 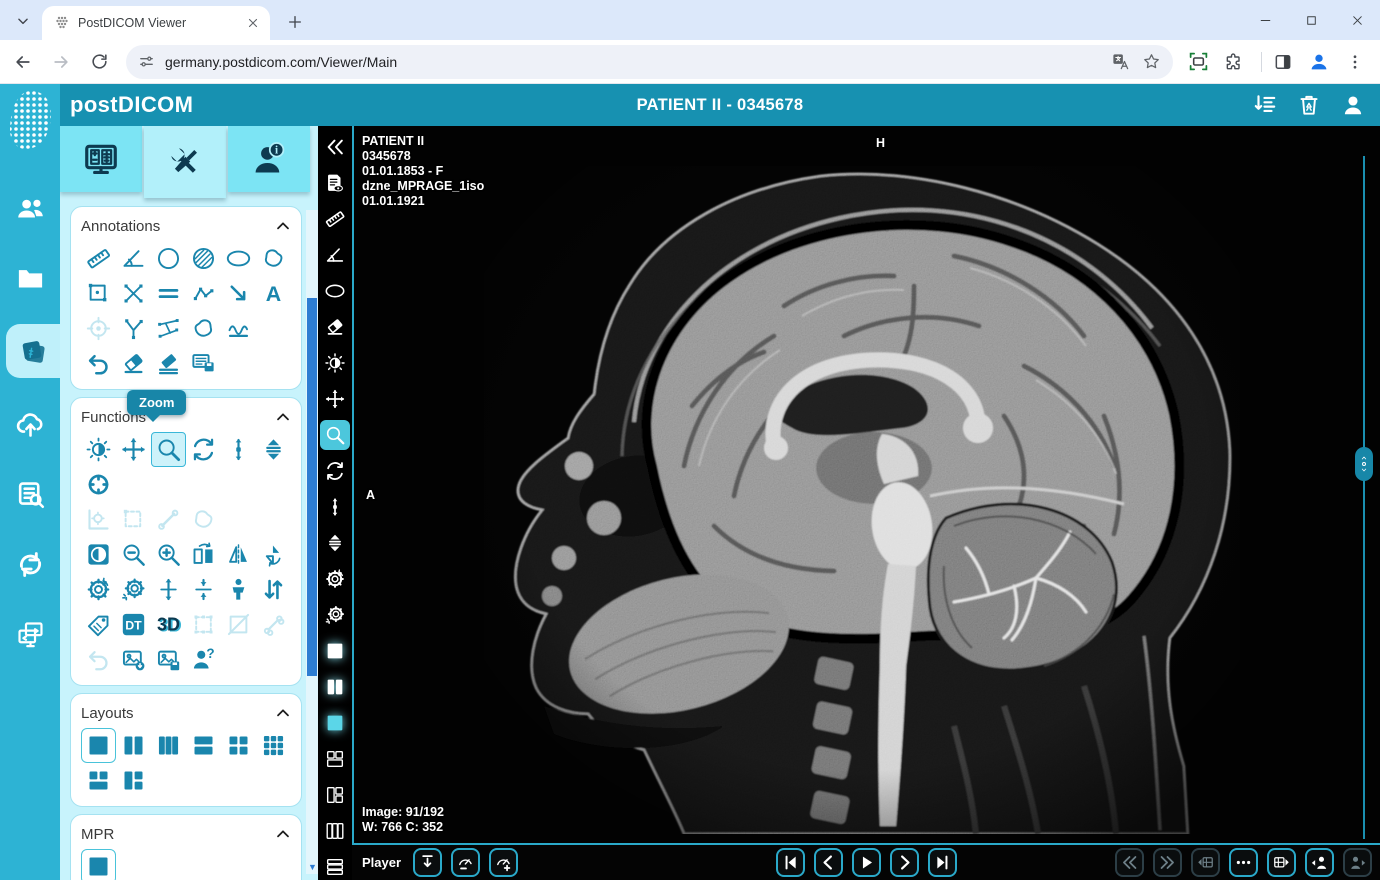 What do you see at coordinates (168, 659) in the screenshot?
I see `save-image-tool` at bounding box center [168, 659].